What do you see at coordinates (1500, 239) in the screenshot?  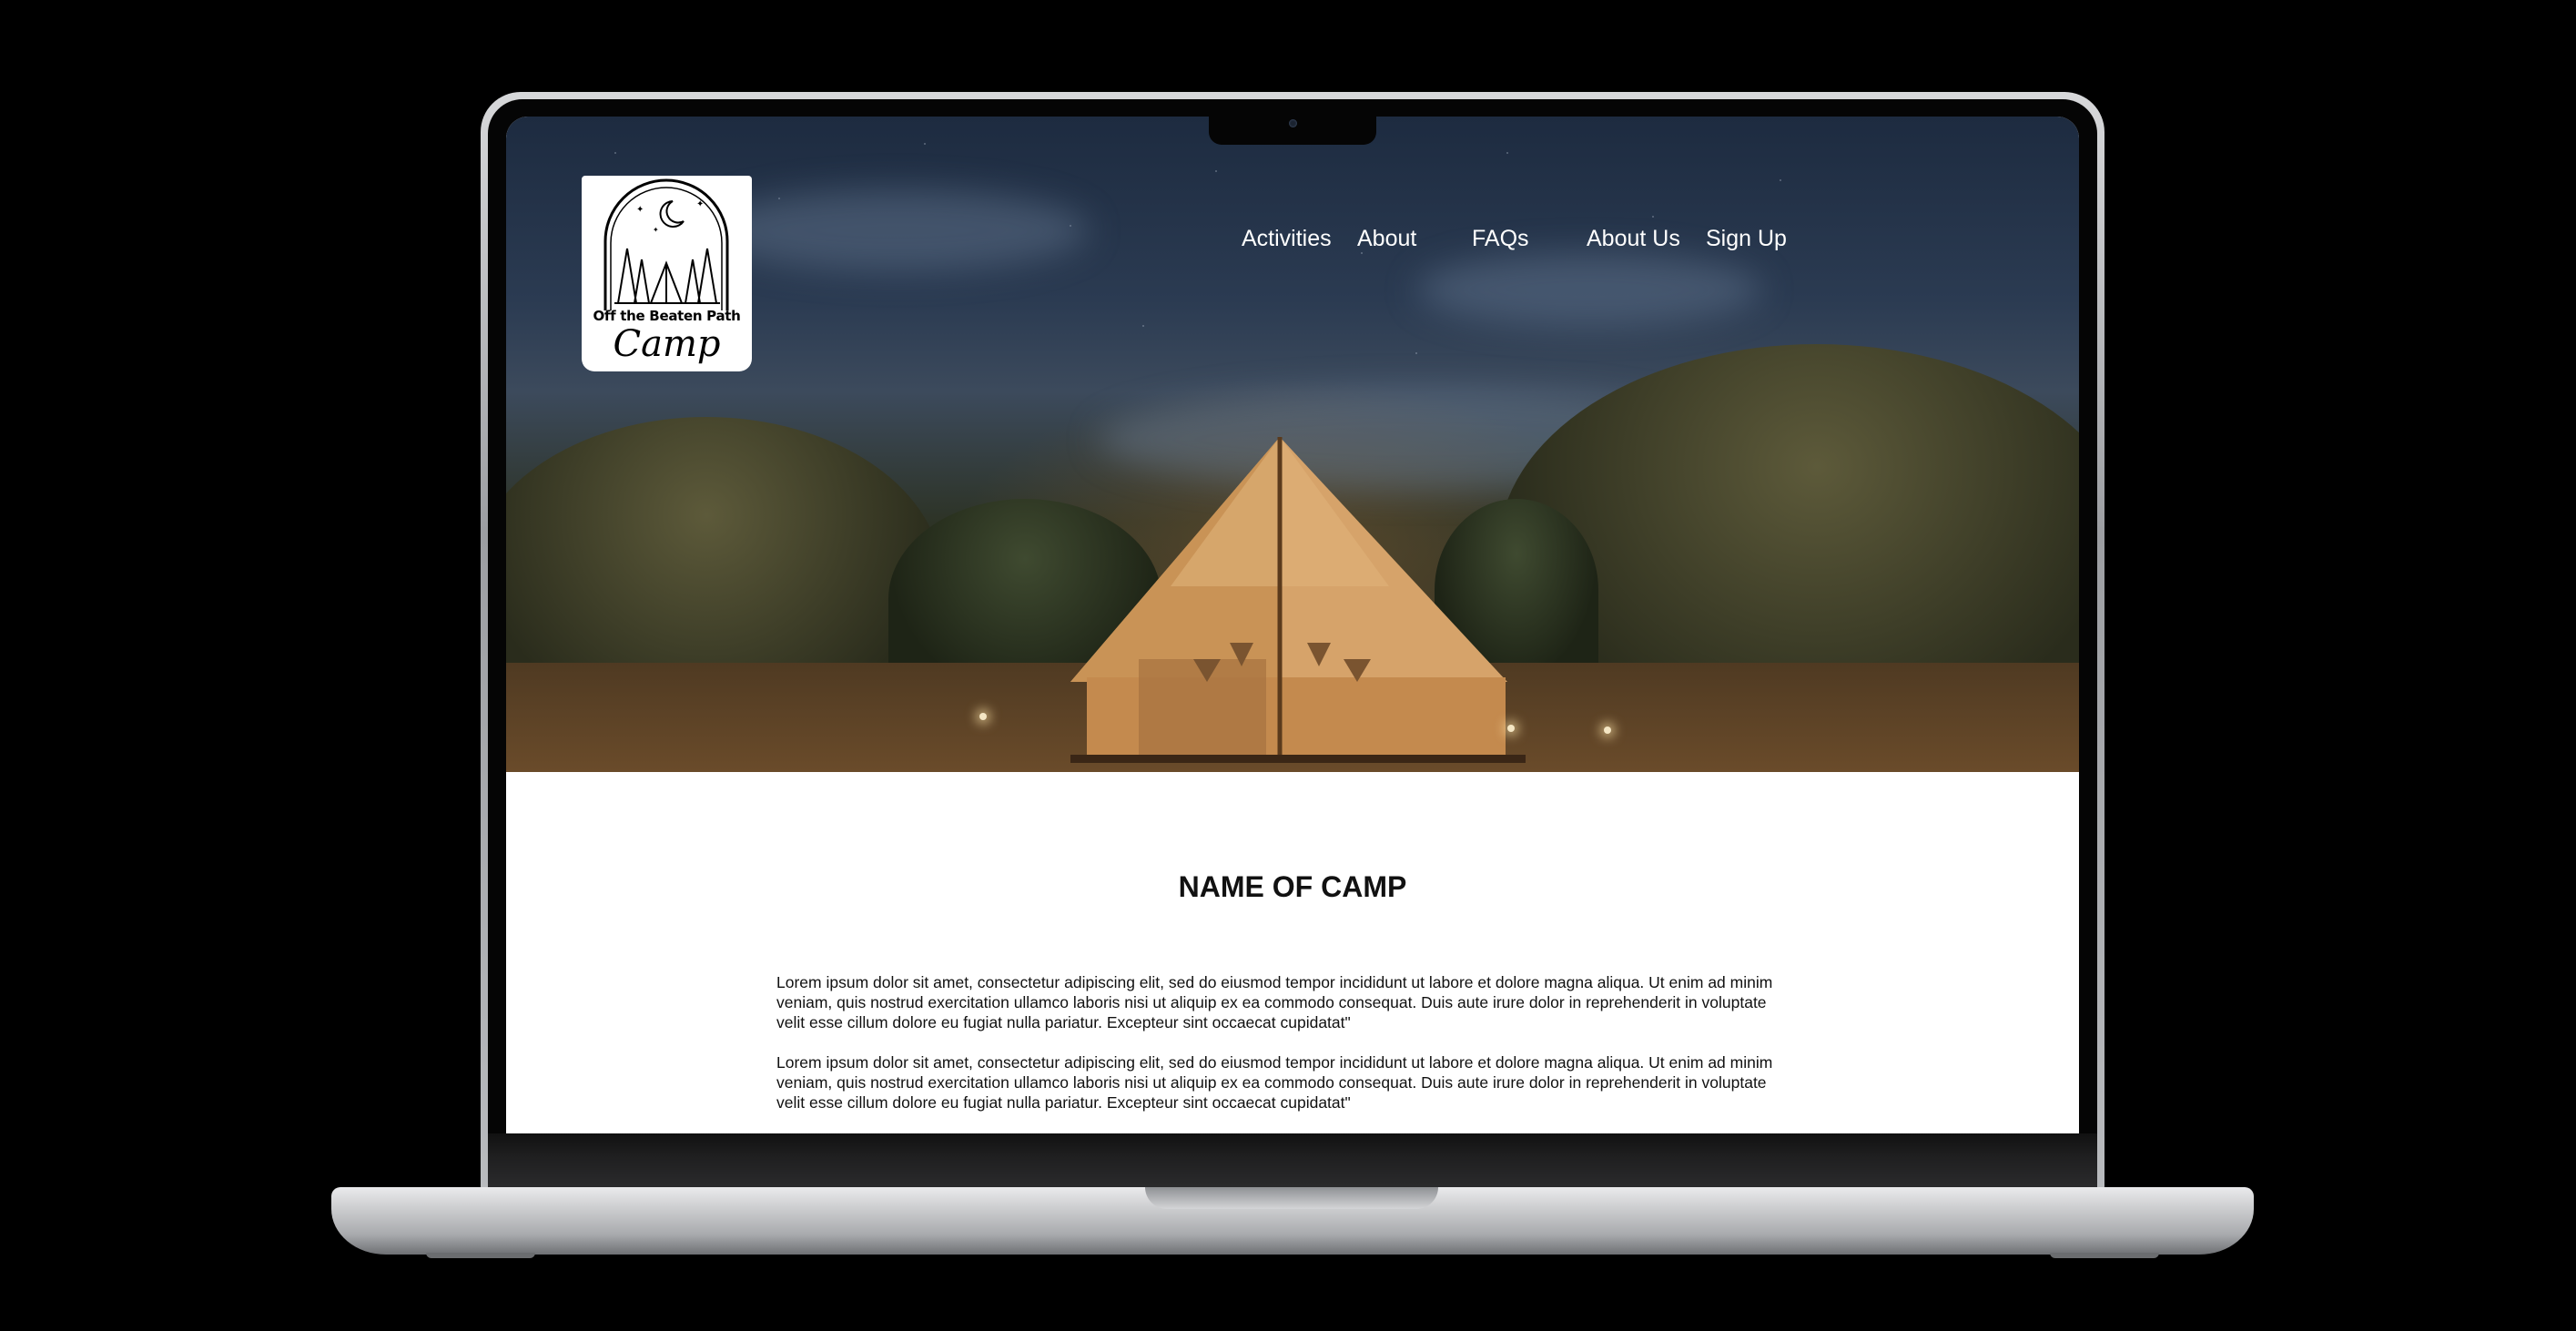 I see `nav-faqs: FAQs` at bounding box center [1500, 239].